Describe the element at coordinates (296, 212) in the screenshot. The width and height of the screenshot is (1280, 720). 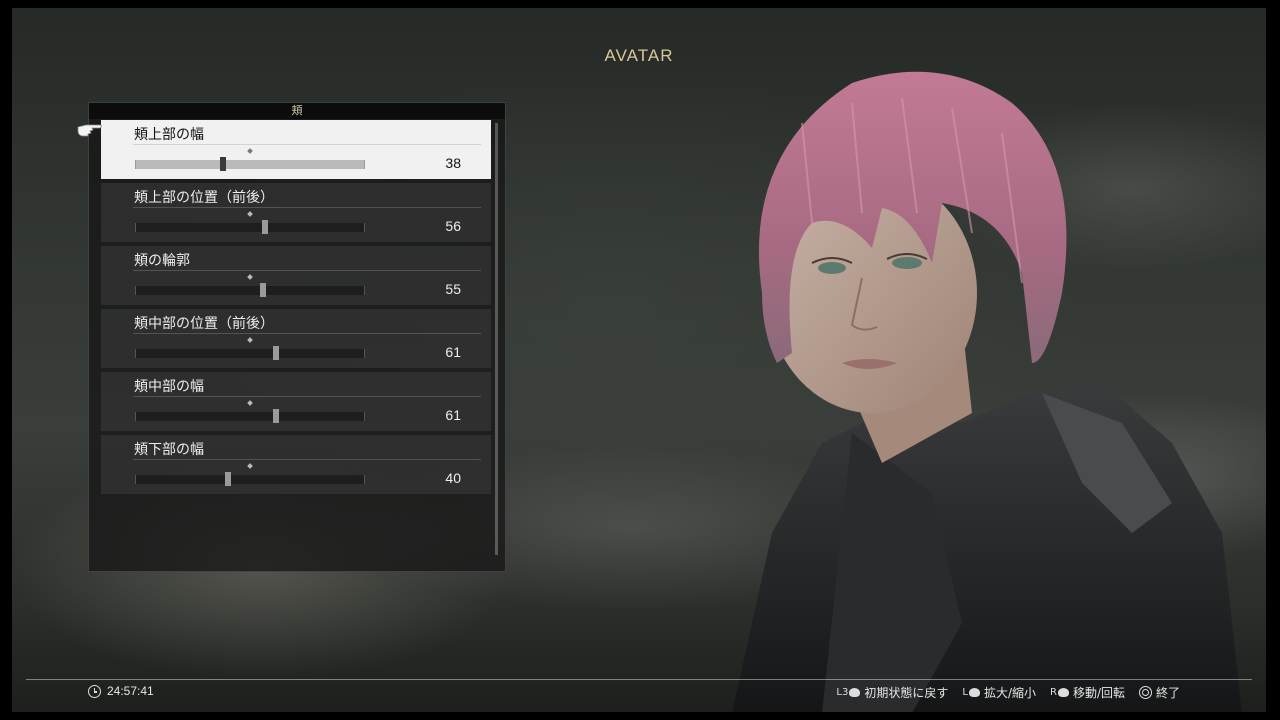
I see `slider-row: 頬上部の位置（前後） 56` at that location.